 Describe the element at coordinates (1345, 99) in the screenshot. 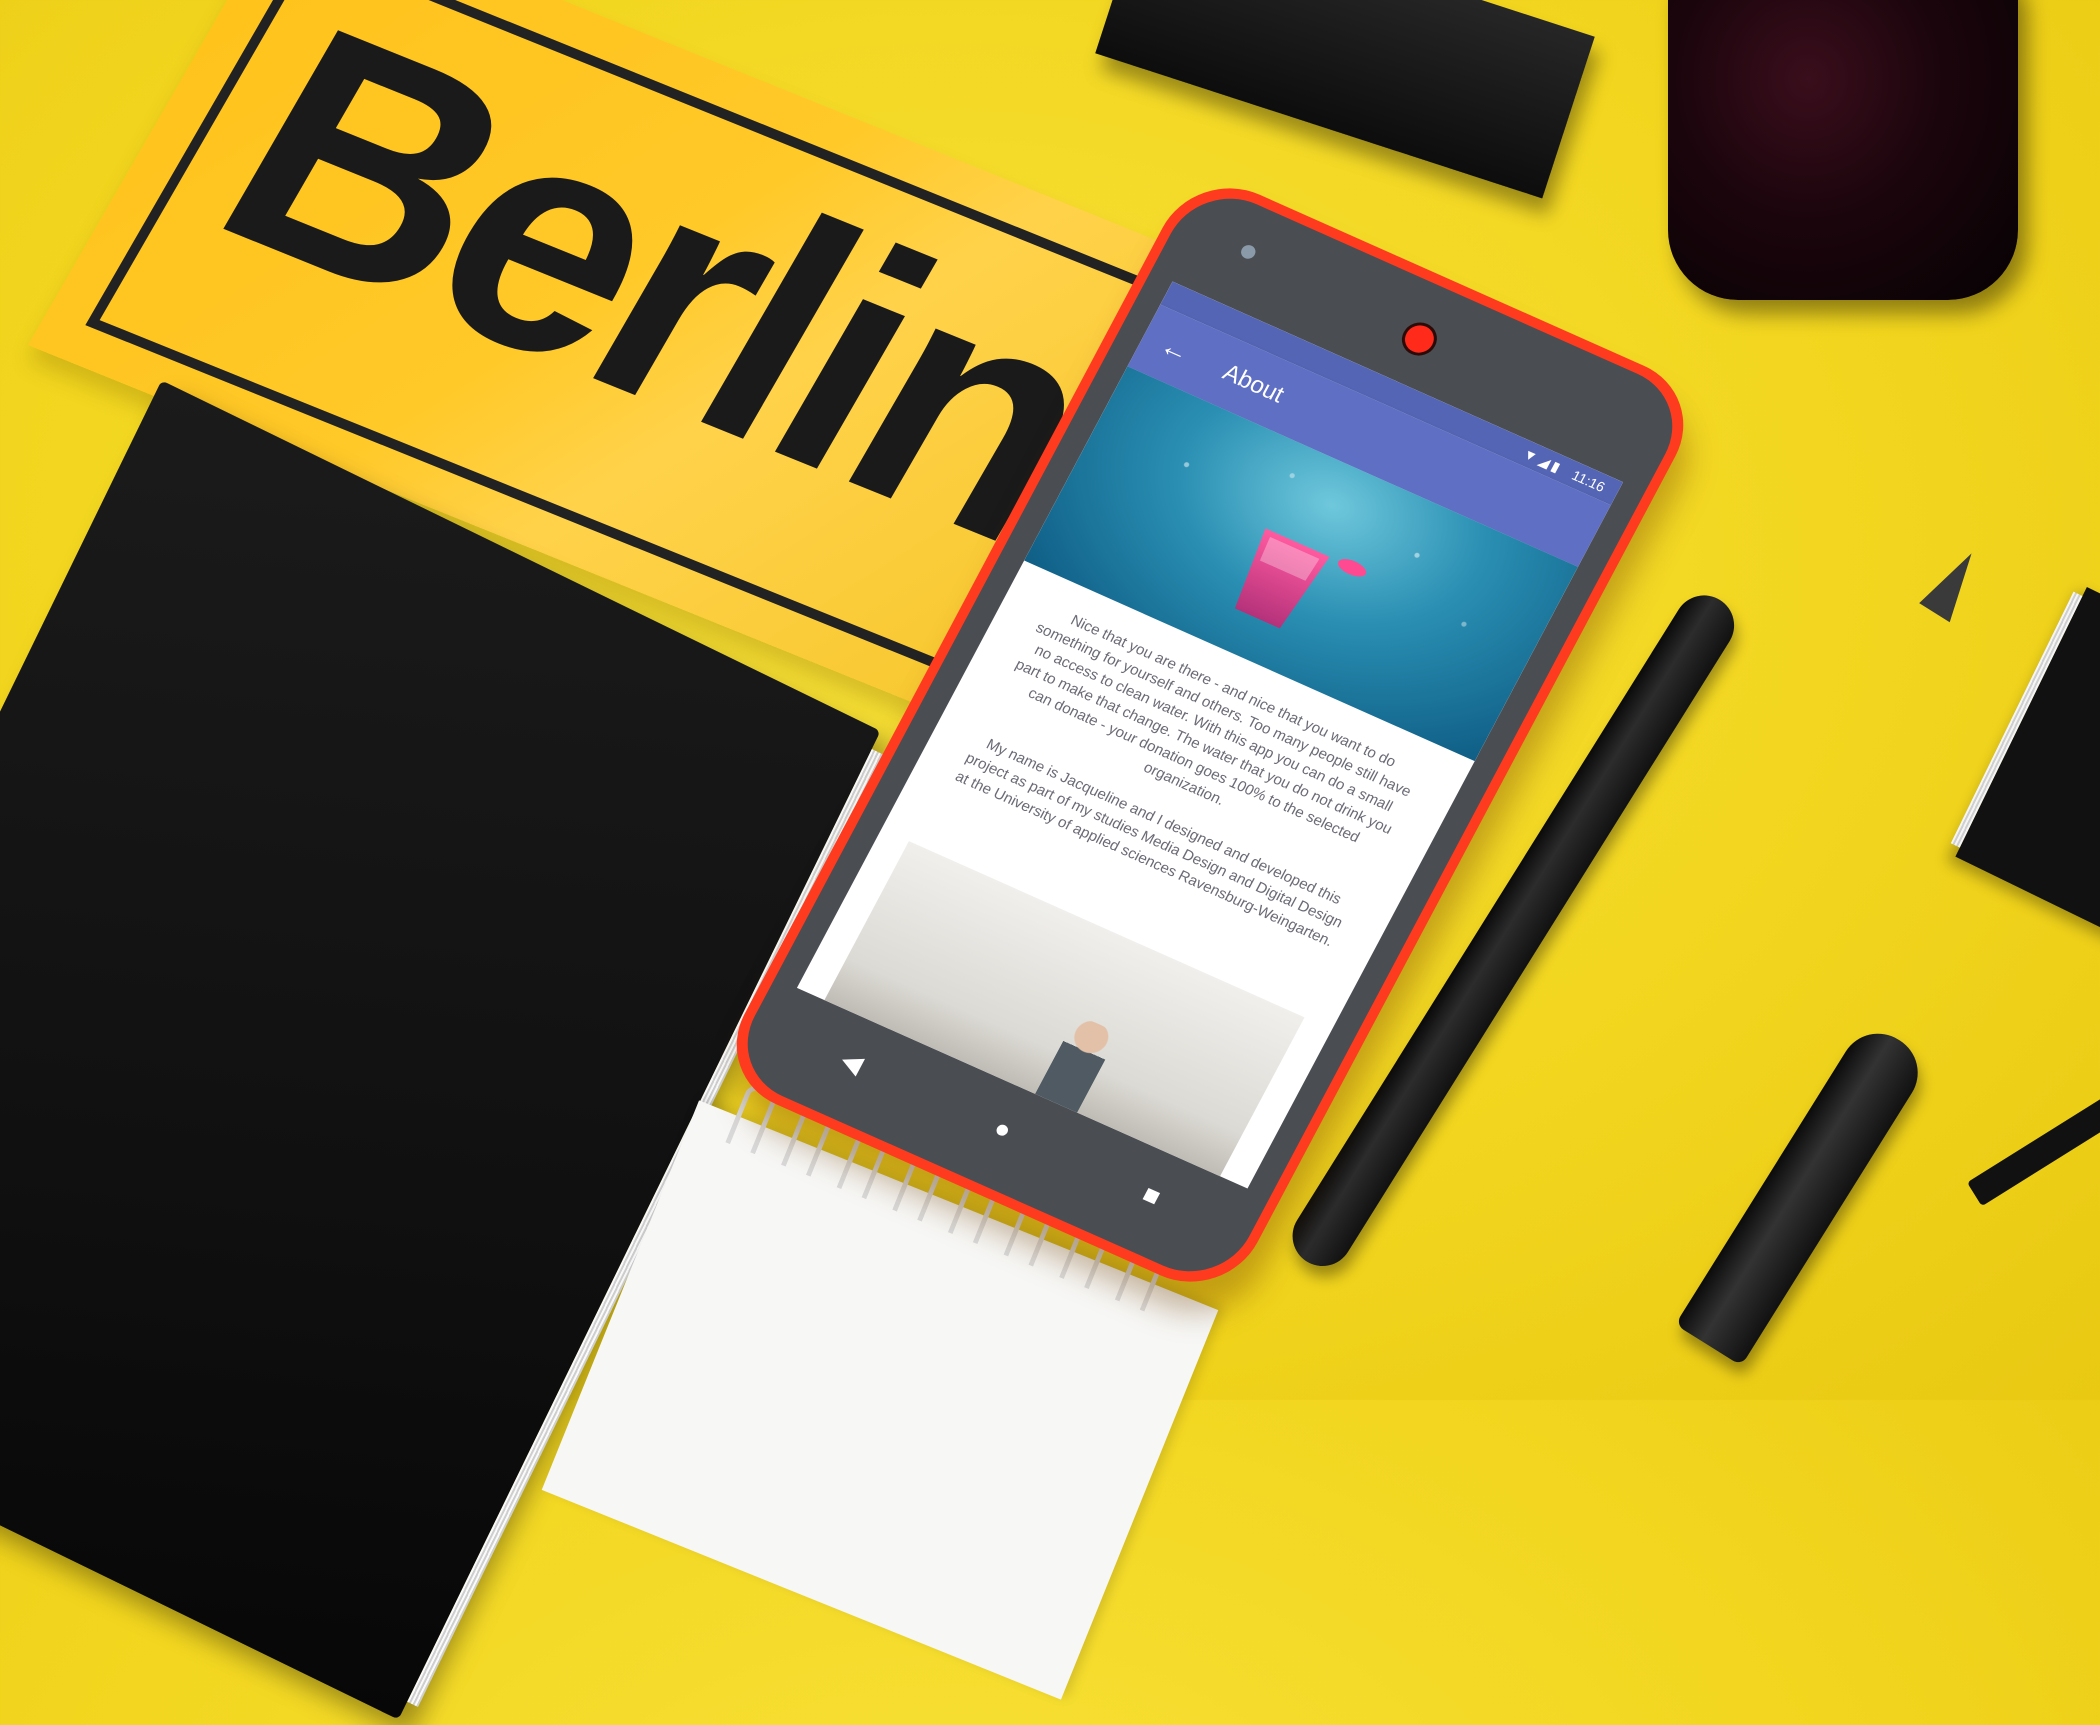

I see `black-box` at that location.